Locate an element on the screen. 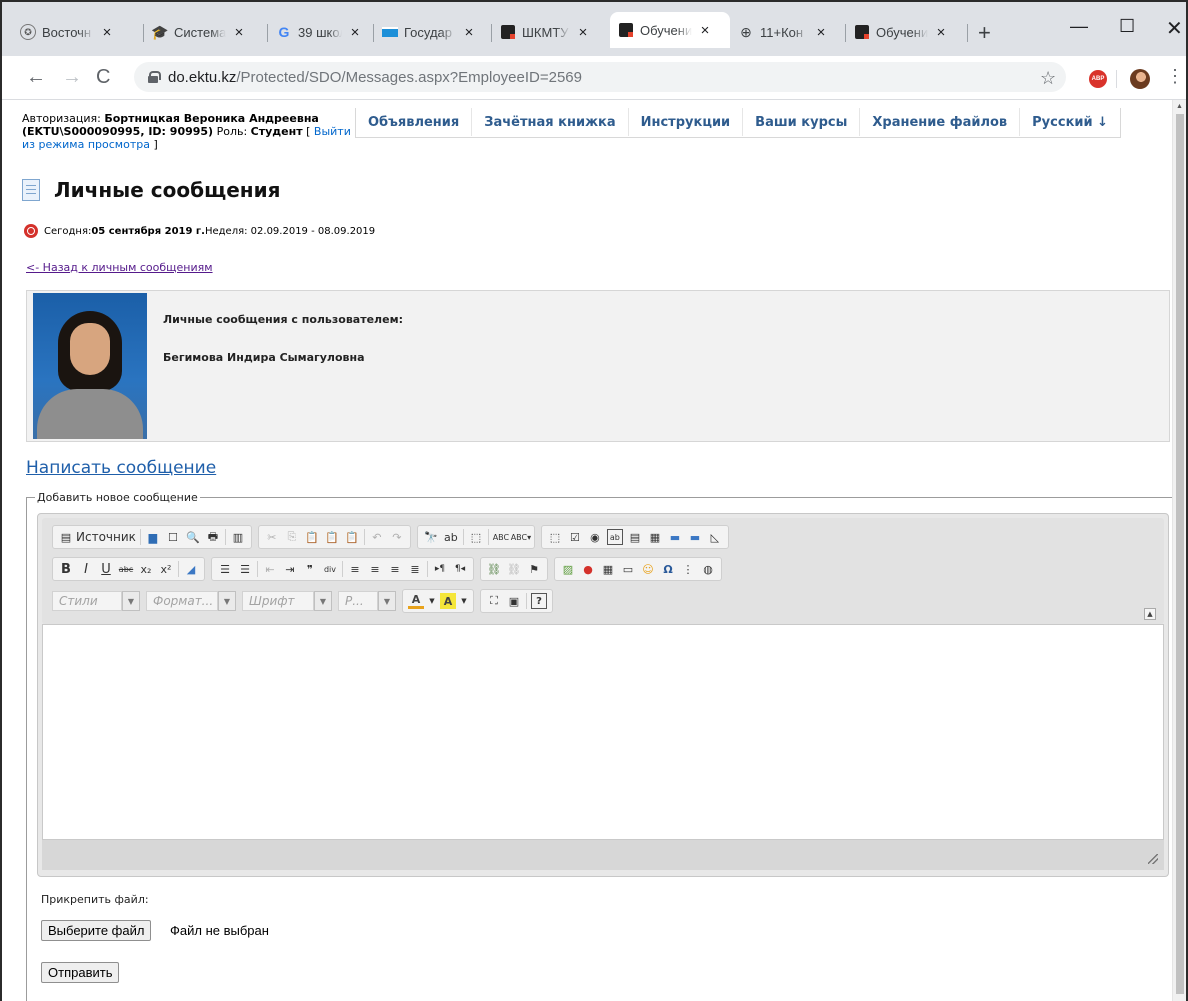 Image resolution: width=1188 pixels, height=1001 pixels. indent-icon: ⇥ is located at coordinates (290, 569).